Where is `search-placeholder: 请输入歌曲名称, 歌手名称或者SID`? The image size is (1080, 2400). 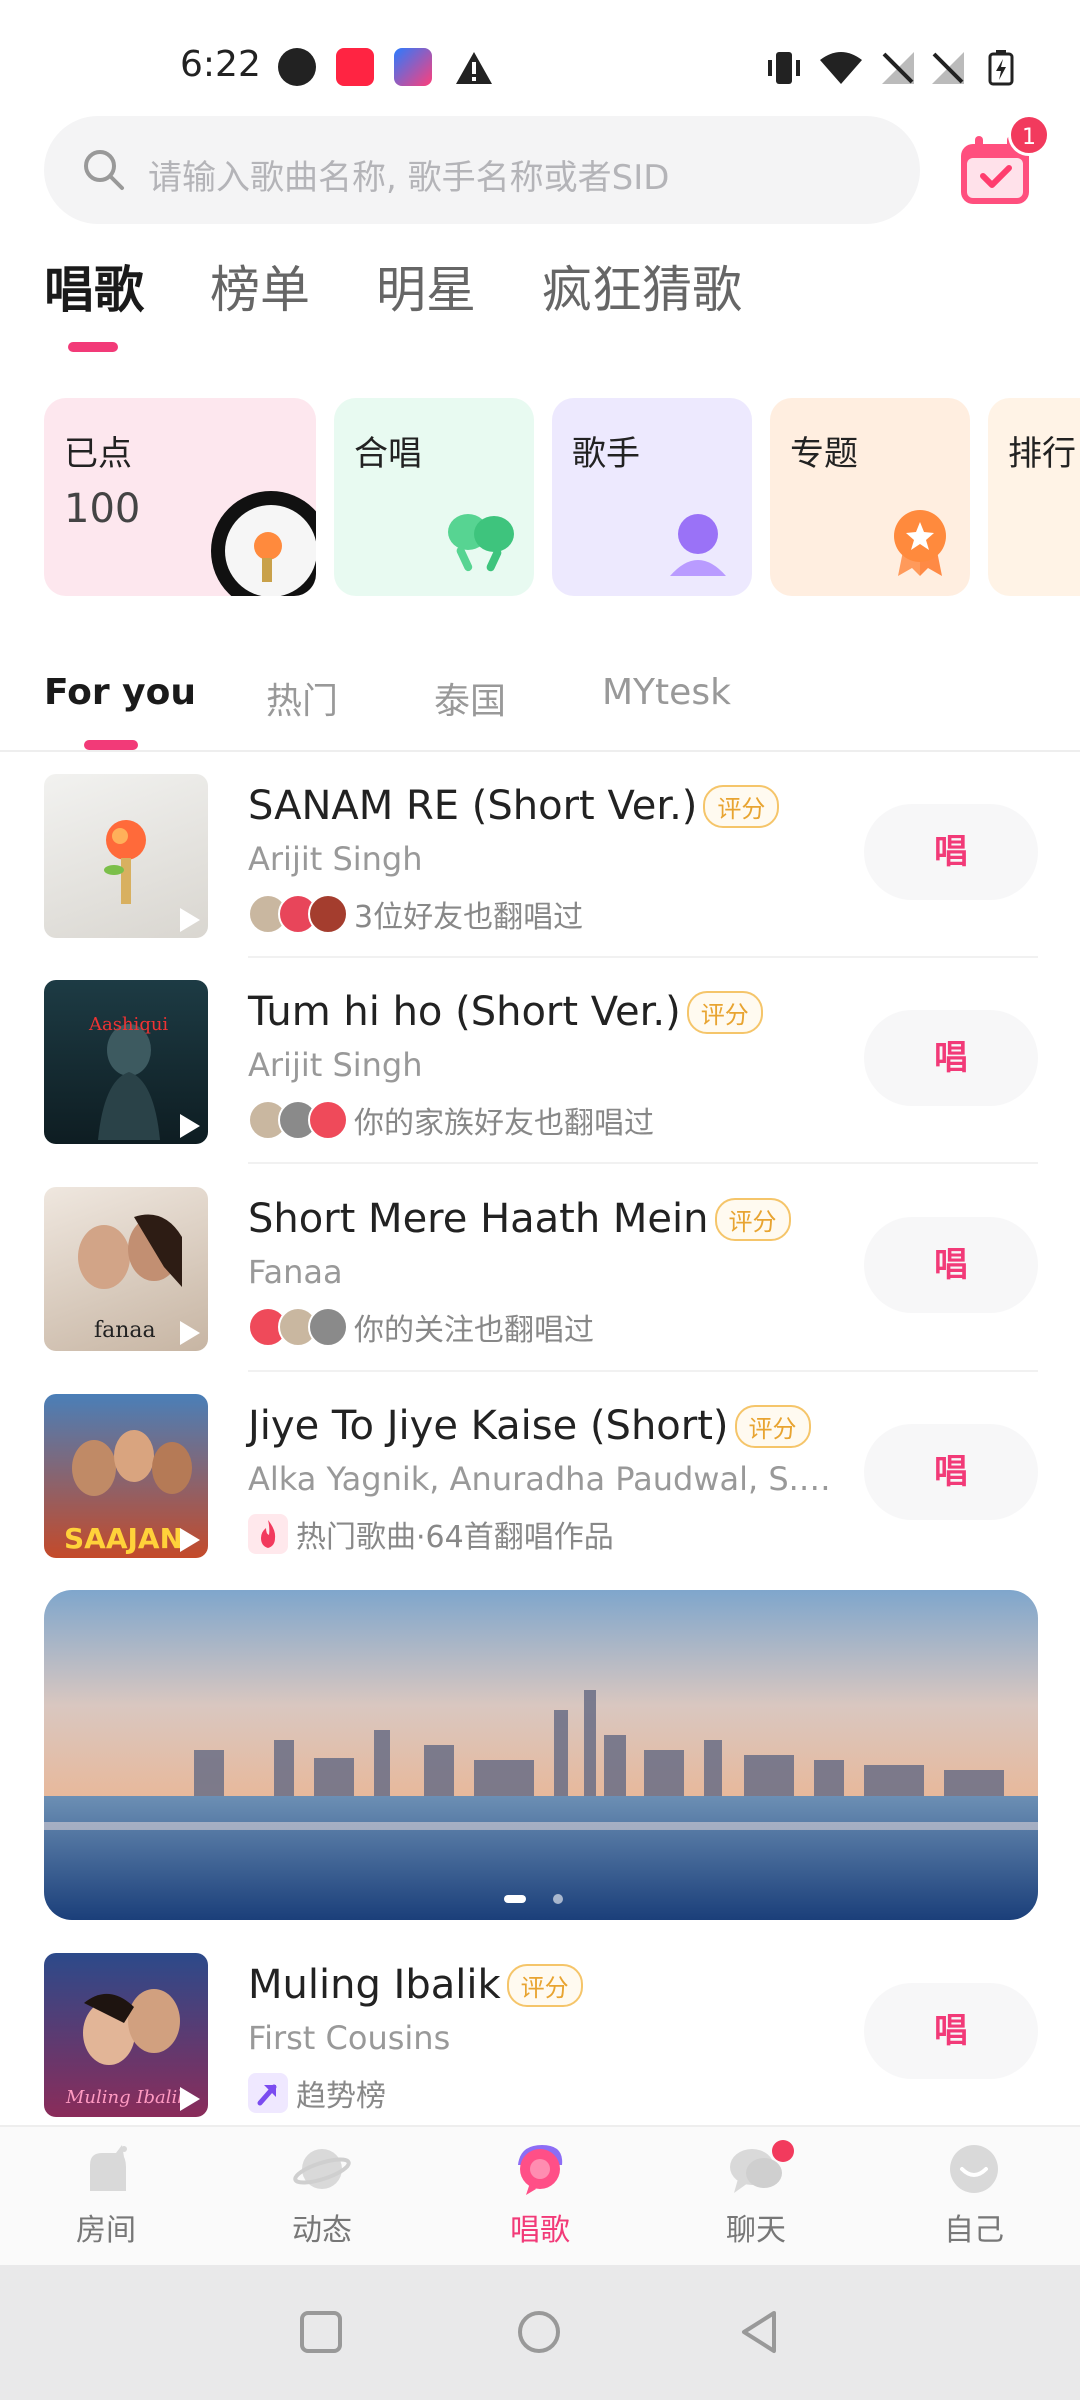 search-placeholder: 请输入歌曲名称, 歌手名称或者SID is located at coordinates (409, 178).